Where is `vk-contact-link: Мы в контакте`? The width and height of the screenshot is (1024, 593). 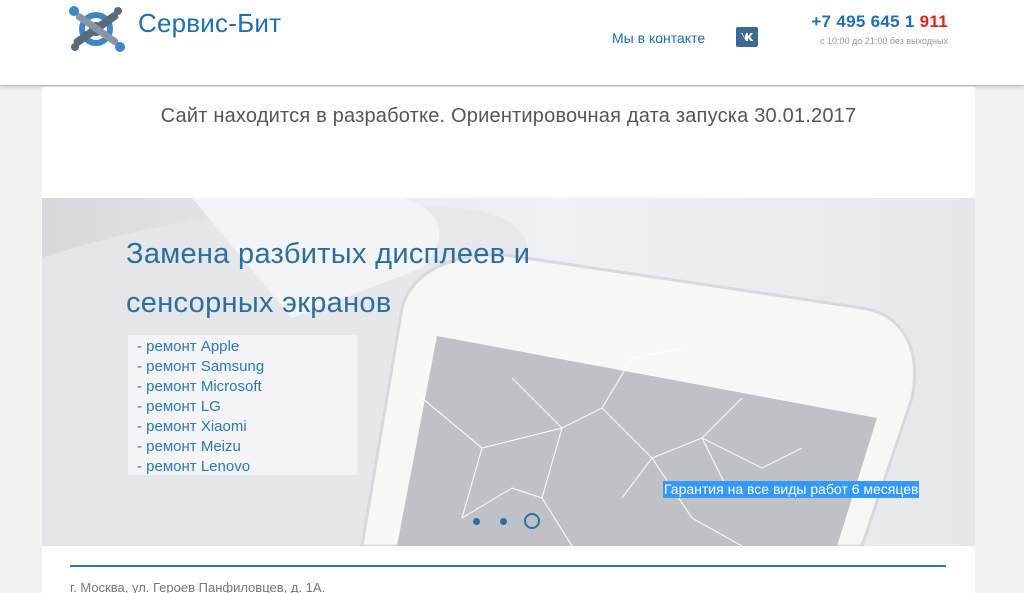 vk-contact-link: Мы в контакте is located at coordinates (658, 38).